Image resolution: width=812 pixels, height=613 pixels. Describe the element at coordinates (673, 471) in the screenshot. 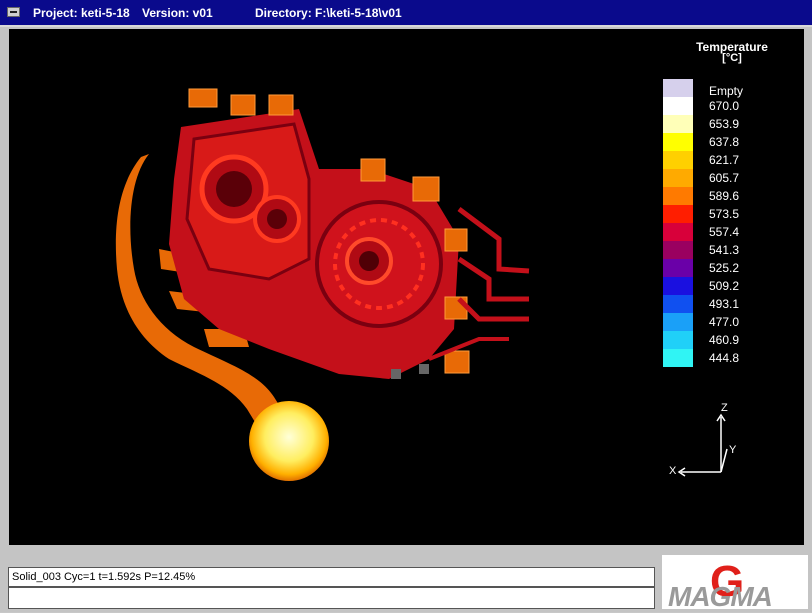

I see `x-axis-label: X` at that location.